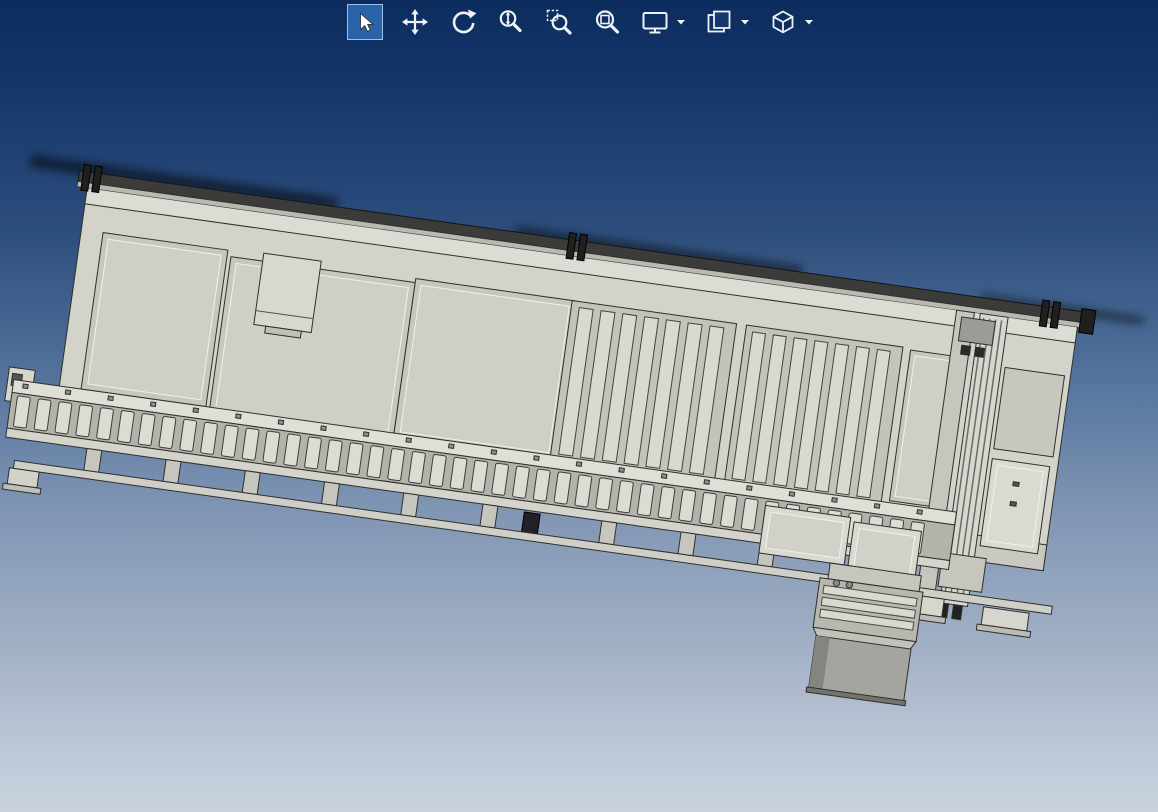  I want to click on display-mode-caret, so click(680, 22).